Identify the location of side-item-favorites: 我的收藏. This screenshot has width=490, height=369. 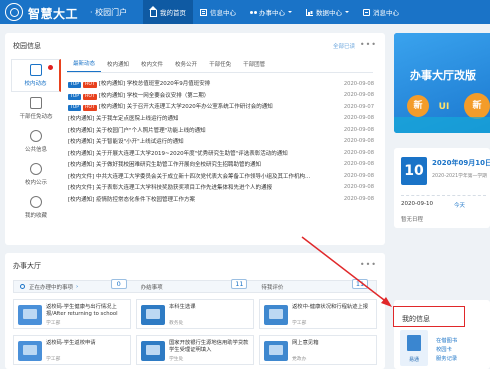
(36, 207).